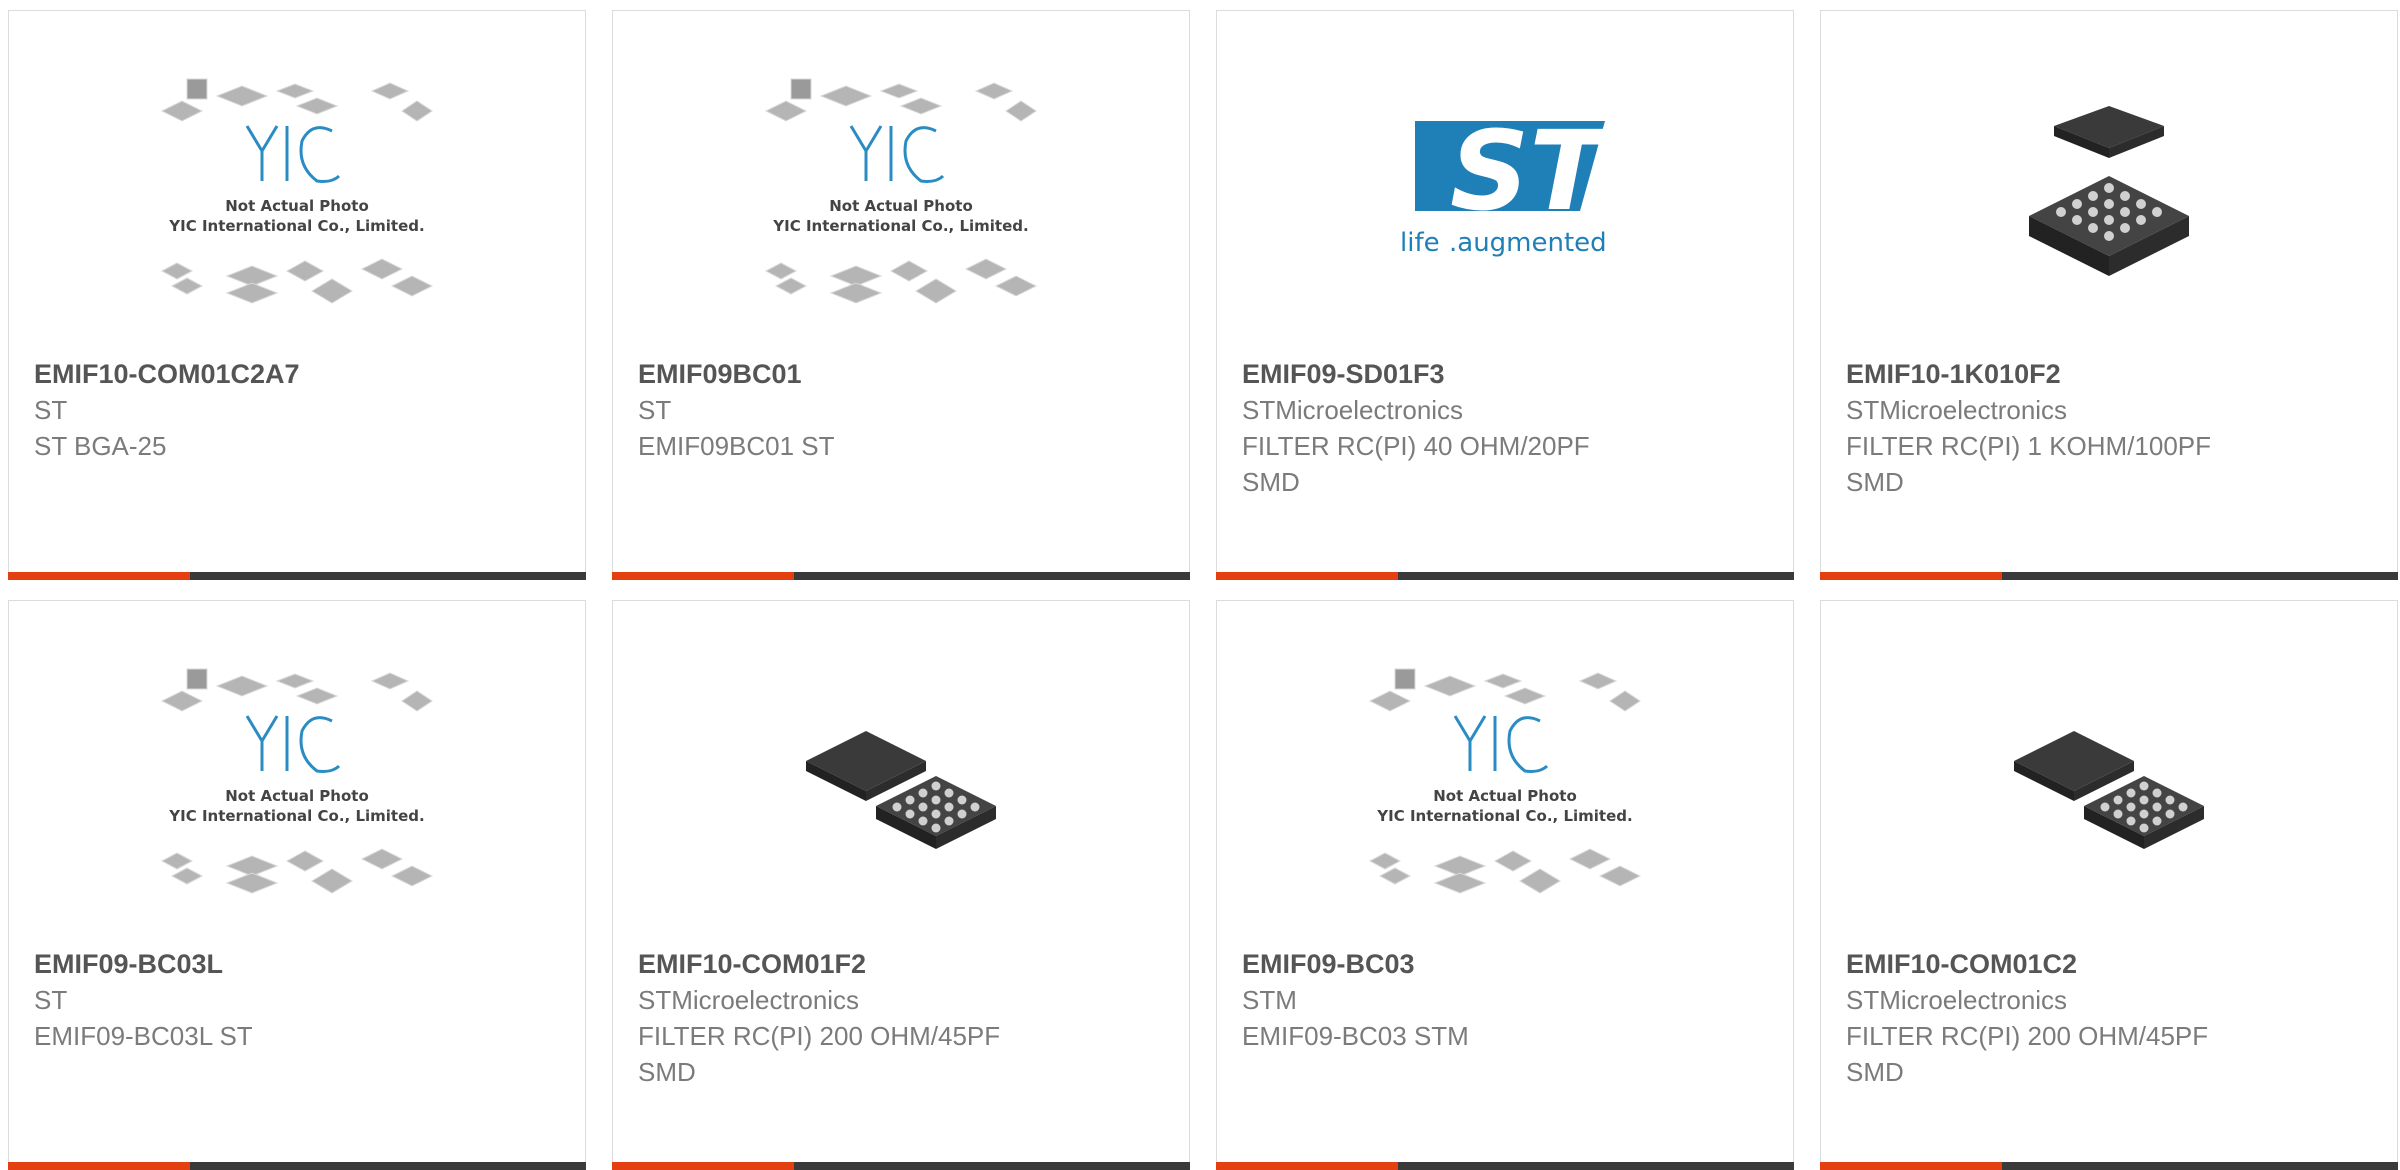  I want to click on description: EMIF09BC01 ST, so click(736, 446).